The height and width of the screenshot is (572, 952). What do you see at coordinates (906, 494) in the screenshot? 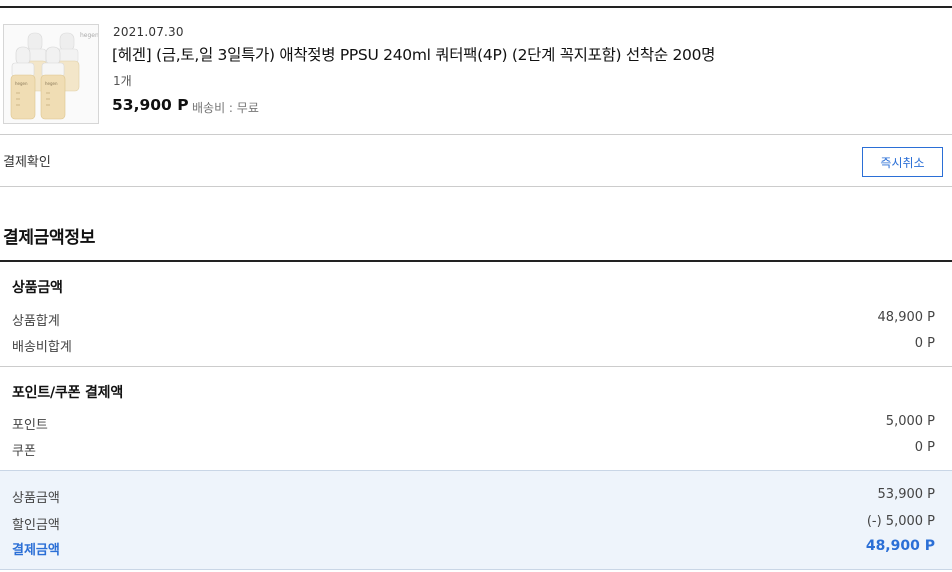
I see `summary-product-amount-value: 53,900 P` at bounding box center [906, 494].